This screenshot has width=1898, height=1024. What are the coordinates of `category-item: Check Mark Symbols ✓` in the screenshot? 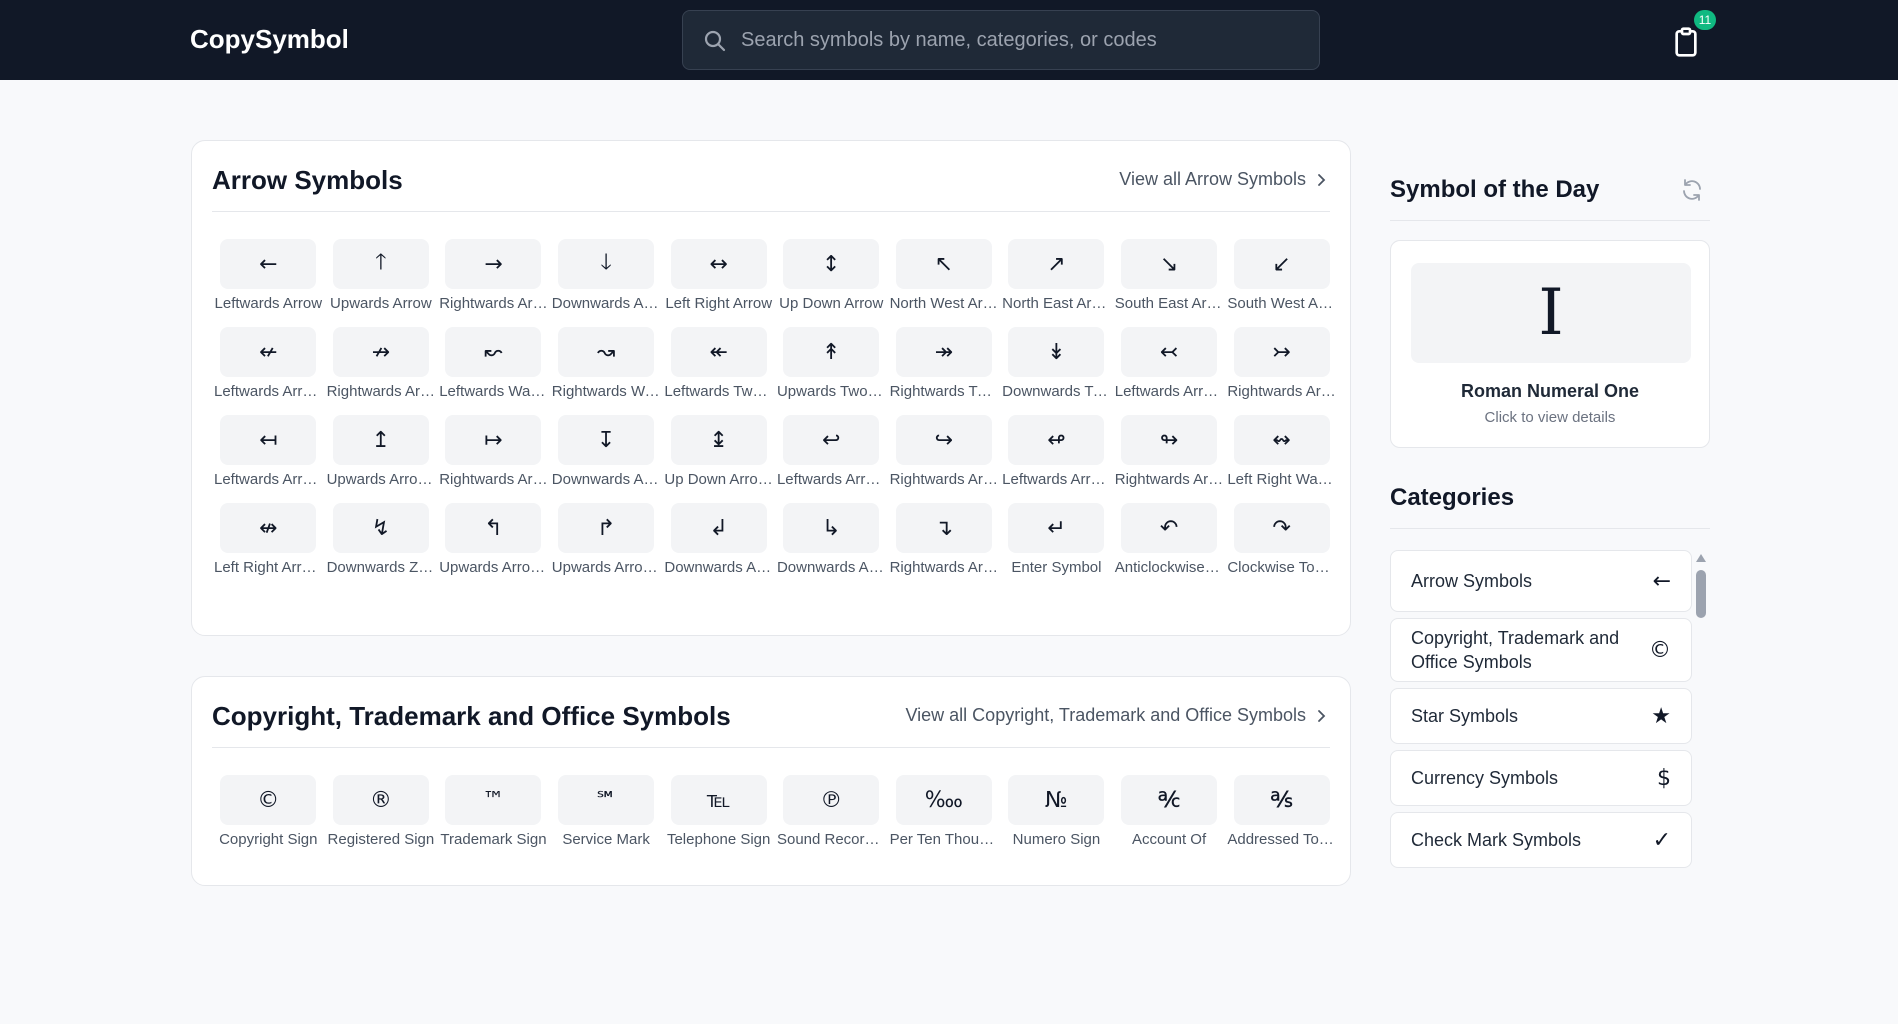 It's located at (1541, 840).